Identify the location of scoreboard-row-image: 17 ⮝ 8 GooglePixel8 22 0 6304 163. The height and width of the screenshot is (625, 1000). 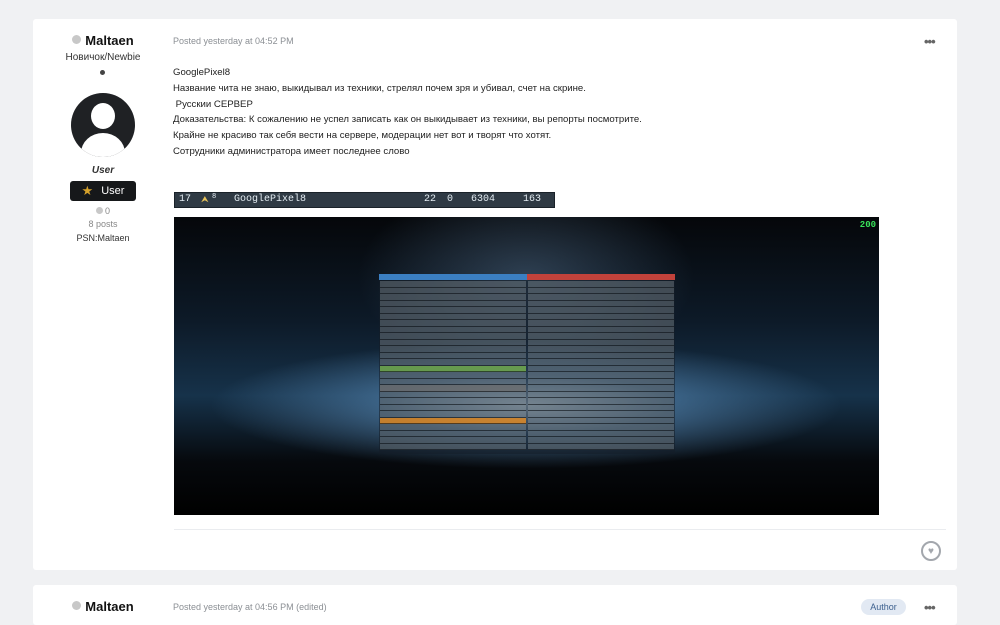
(364, 200).